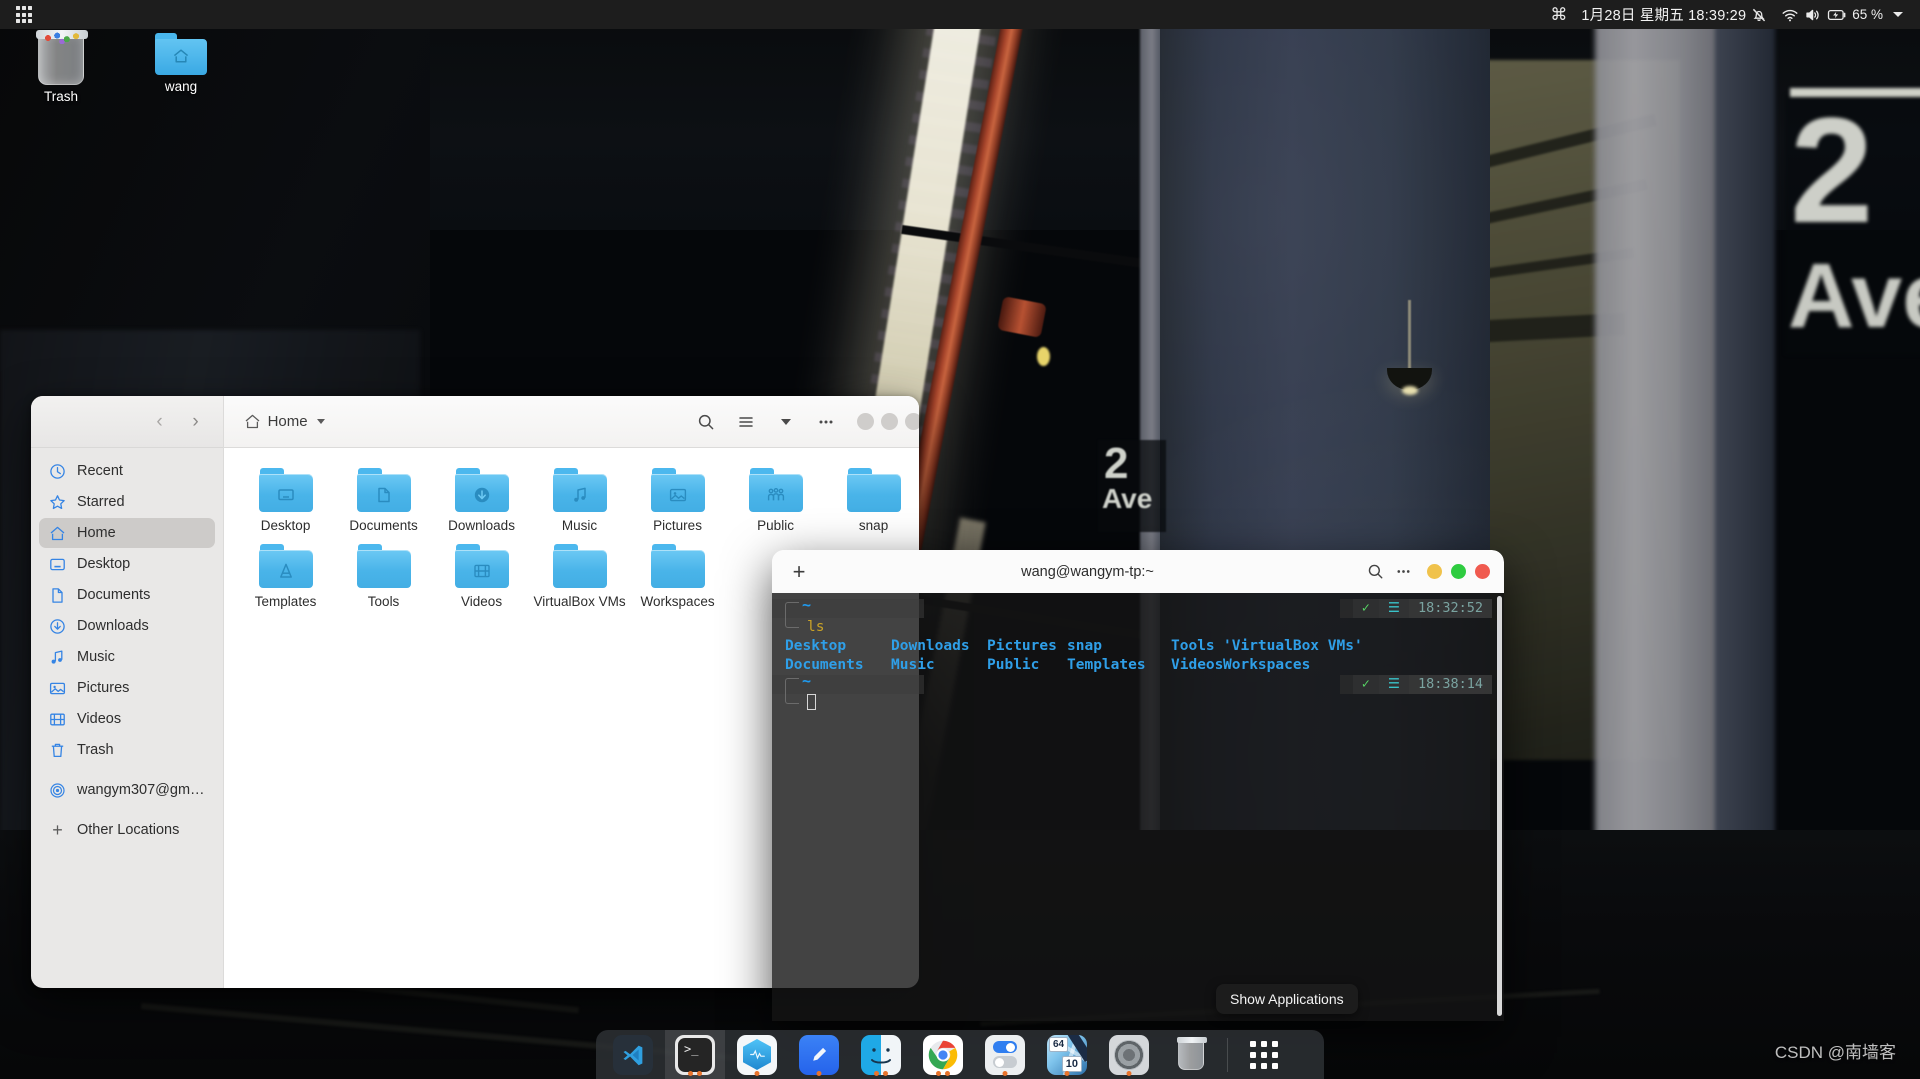 This screenshot has height=1079, width=1920. What do you see at coordinates (160, 422) in the screenshot?
I see `back-button: ‹` at bounding box center [160, 422].